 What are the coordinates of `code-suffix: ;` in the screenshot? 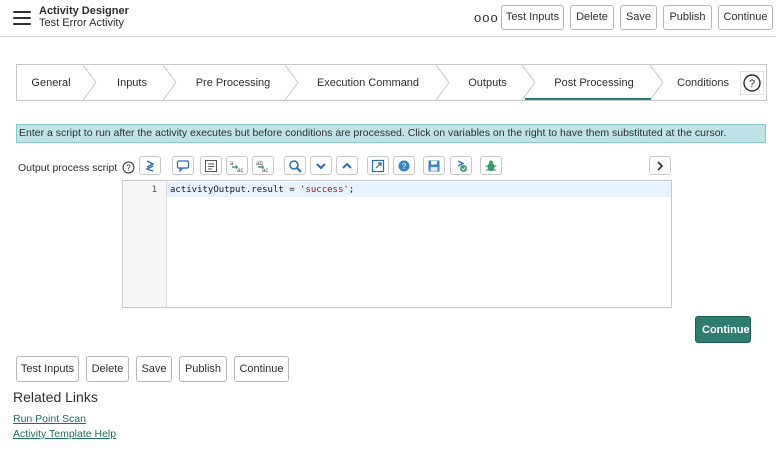 It's located at (351, 190).